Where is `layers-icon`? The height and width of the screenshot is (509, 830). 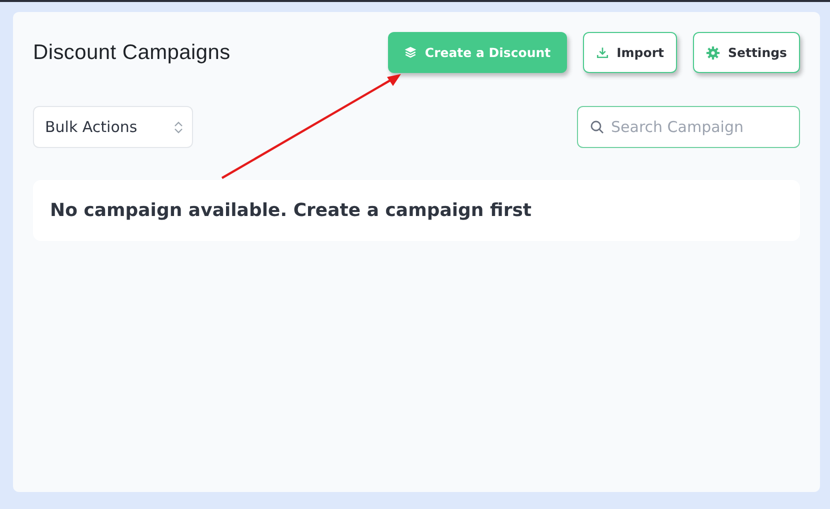
layers-icon is located at coordinates (410, 52).